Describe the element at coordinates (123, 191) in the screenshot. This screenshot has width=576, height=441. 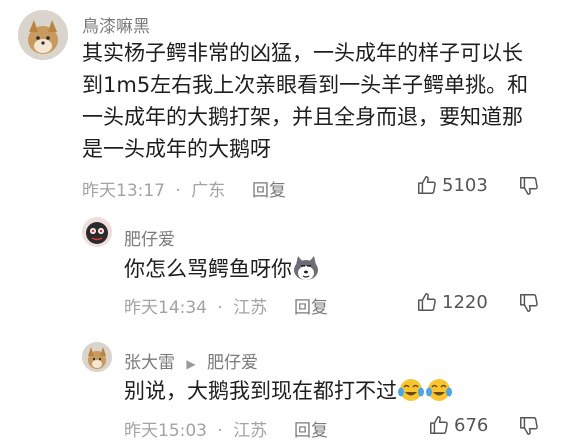
I see `comment-time: 昨天13:17` at that location.